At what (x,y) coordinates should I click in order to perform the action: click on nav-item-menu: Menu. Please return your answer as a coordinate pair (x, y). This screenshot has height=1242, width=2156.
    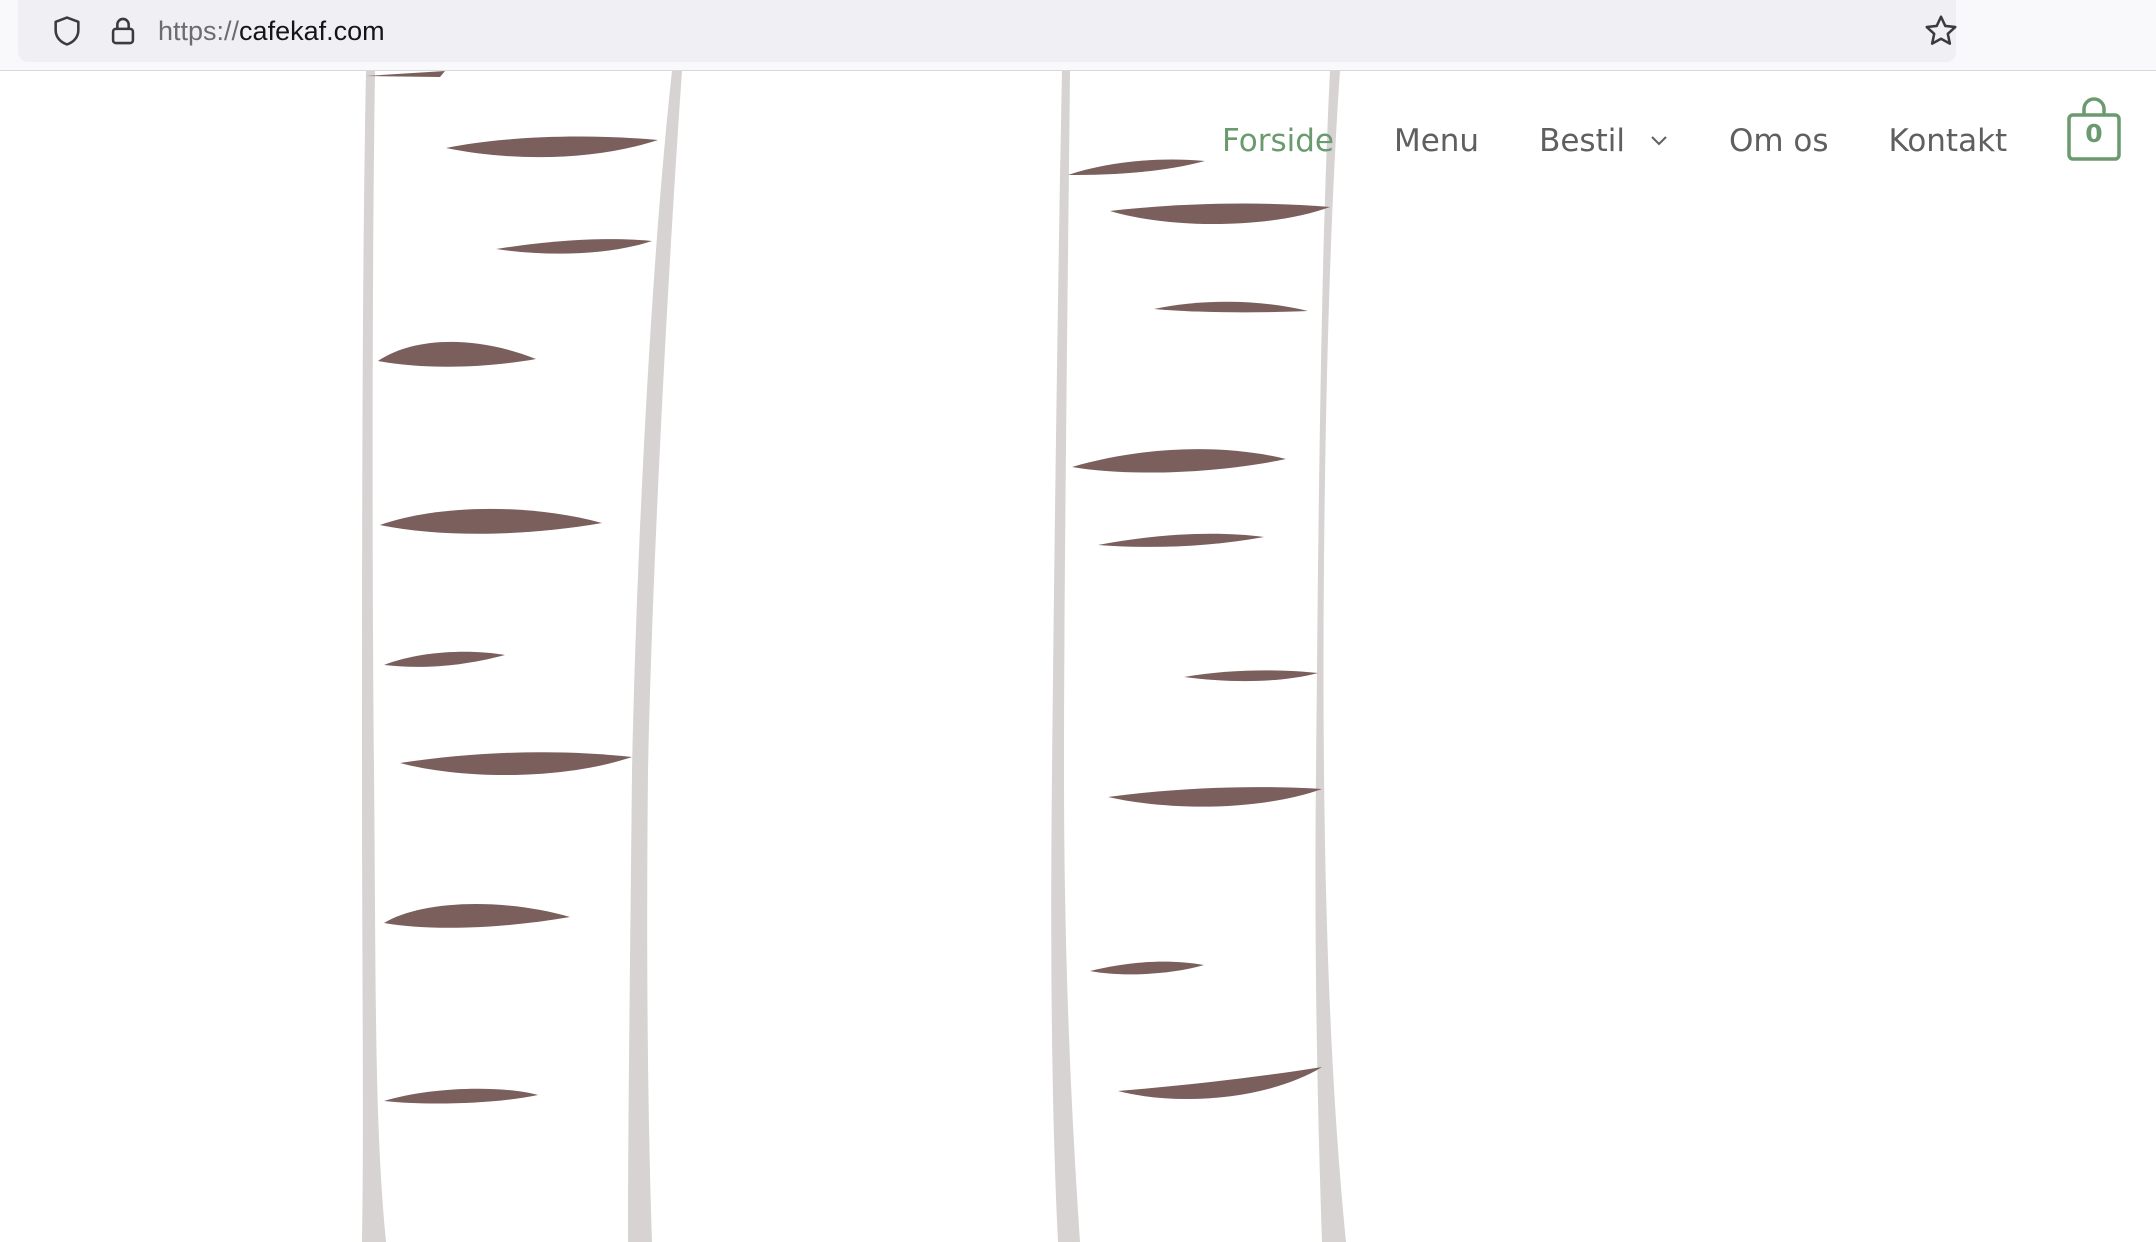
    Looking at the image, I should click on (1436, 141).